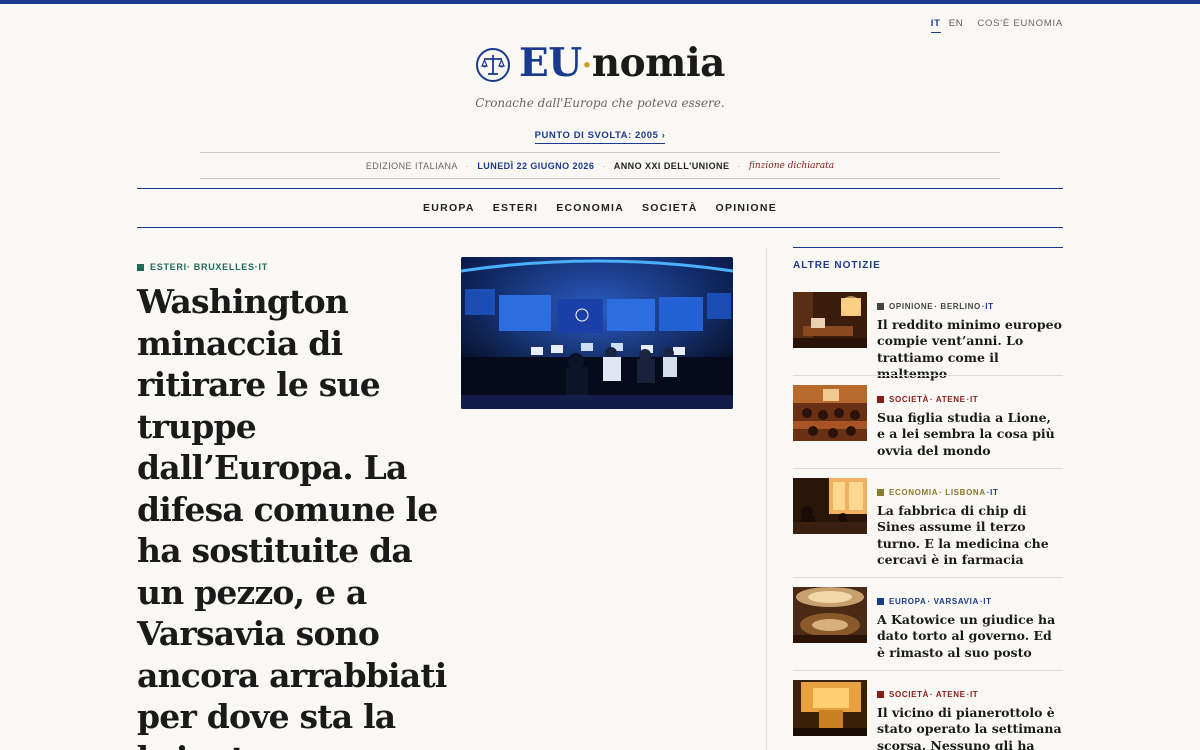  I want to click on lang-it-link: IT, so click(935, 25).